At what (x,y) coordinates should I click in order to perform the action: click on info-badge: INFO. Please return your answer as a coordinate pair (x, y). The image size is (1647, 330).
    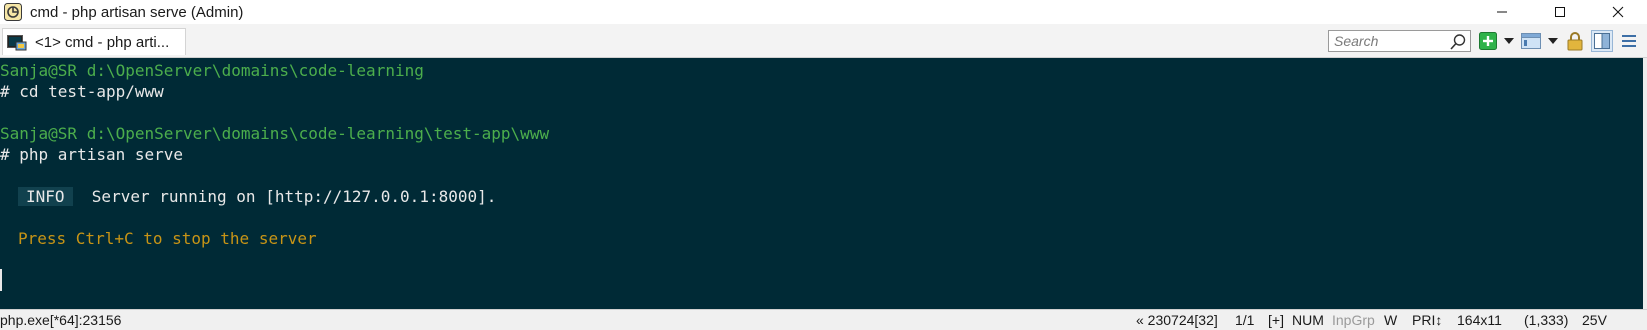
    Looking at the image, I should click on (45, 196).